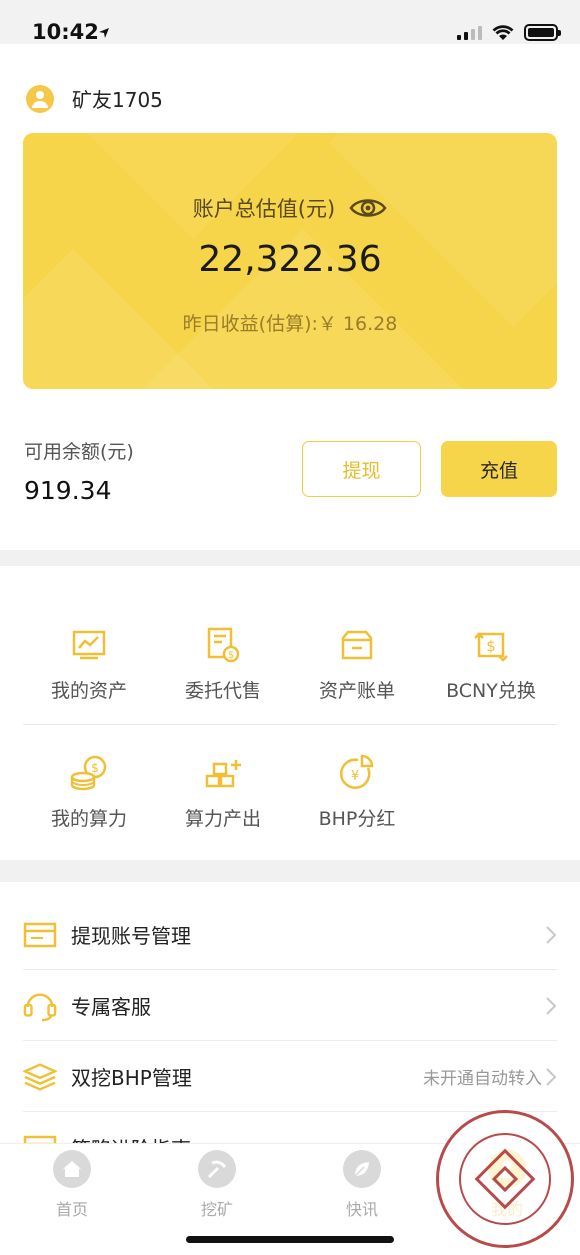  Describe the element at coordinates (89, 645) in the screenshot. I see `chart-icon` at that location.